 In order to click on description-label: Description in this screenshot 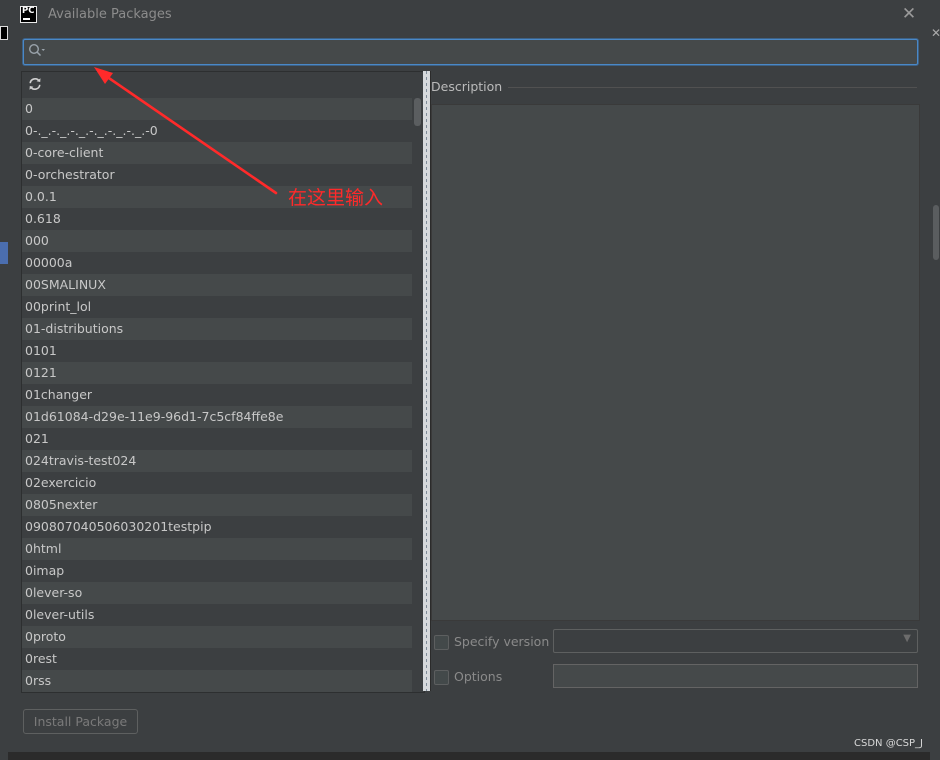, I will do `click(470, 86)`.